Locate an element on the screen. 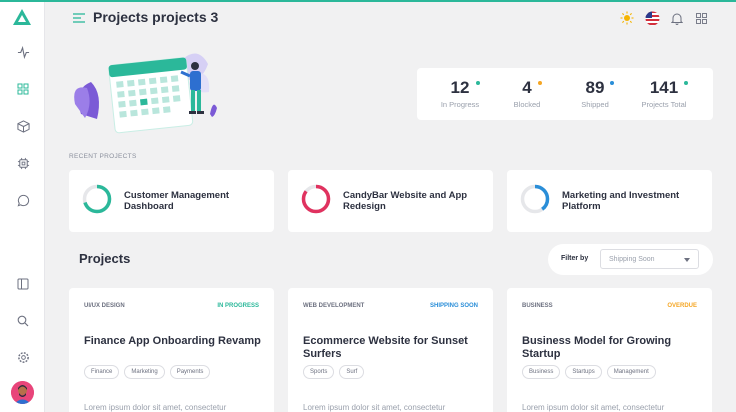 The height and width of the screenshot is (412, 736). stat-label: Projects Total is located at coordinates (664, 104).